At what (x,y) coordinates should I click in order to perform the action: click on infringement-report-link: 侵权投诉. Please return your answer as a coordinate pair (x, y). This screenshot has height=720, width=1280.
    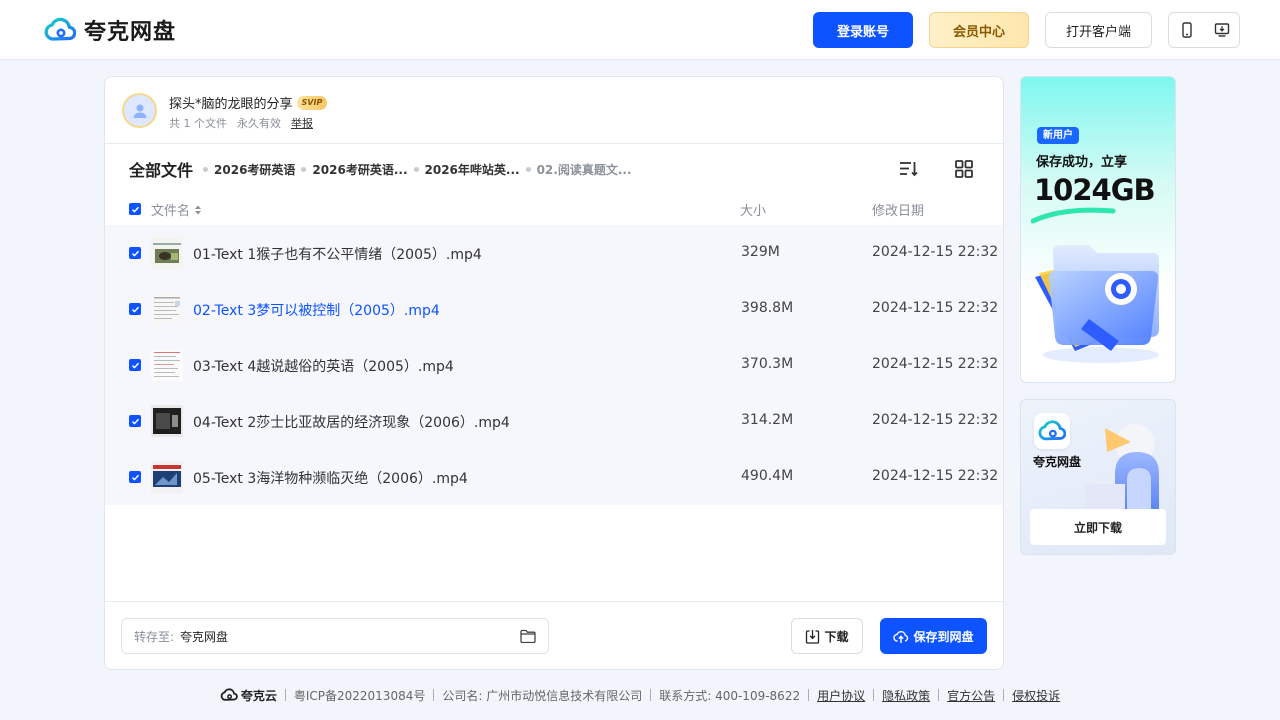
    Looking at the image, I should click on (1036, 695).